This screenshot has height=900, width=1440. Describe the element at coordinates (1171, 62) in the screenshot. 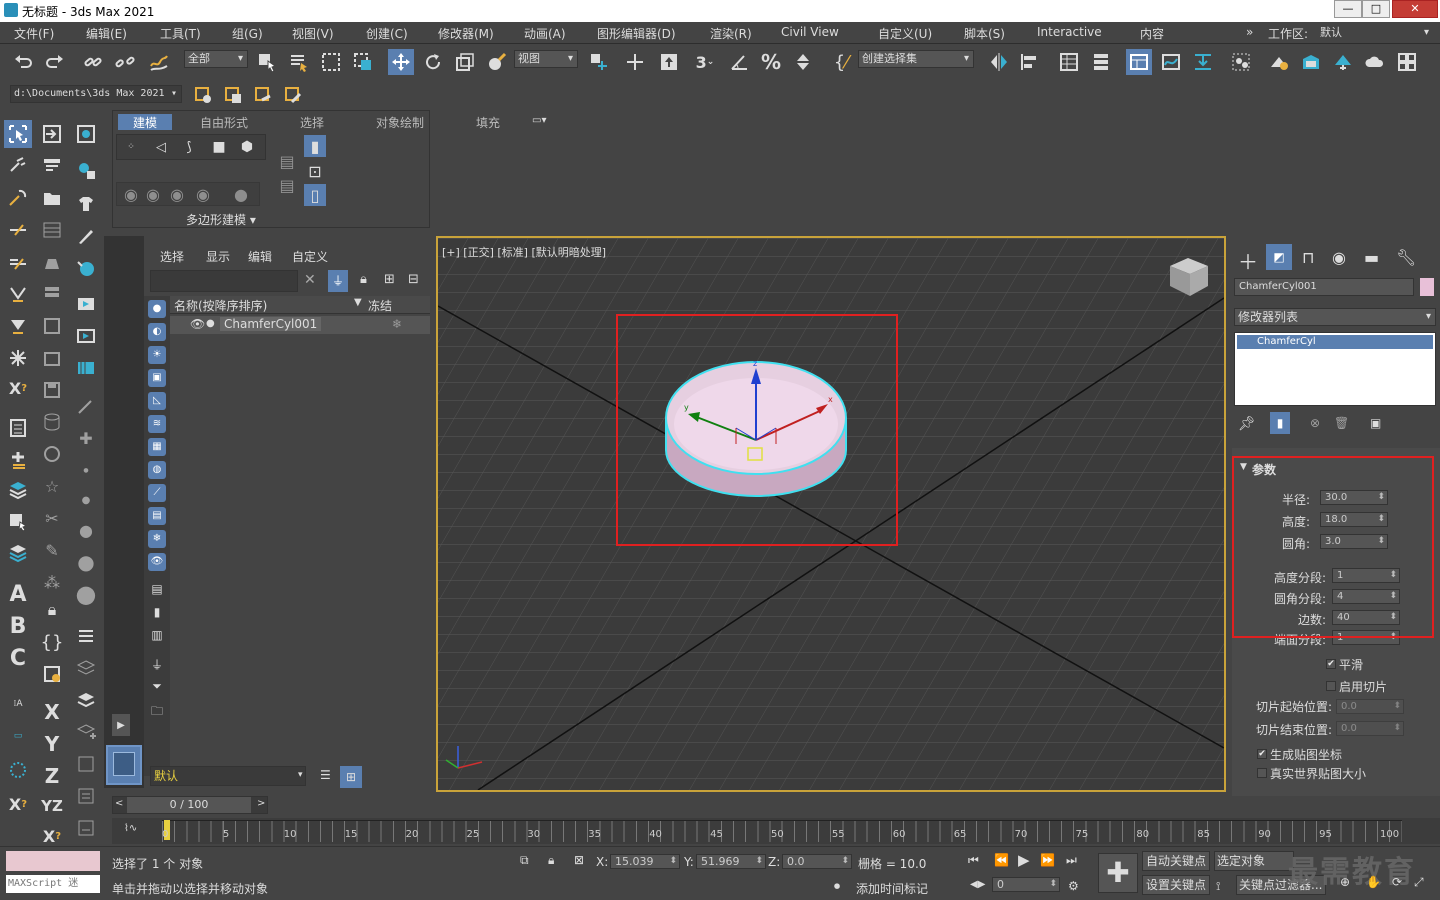

I see `curve-editor-icon` at that location.